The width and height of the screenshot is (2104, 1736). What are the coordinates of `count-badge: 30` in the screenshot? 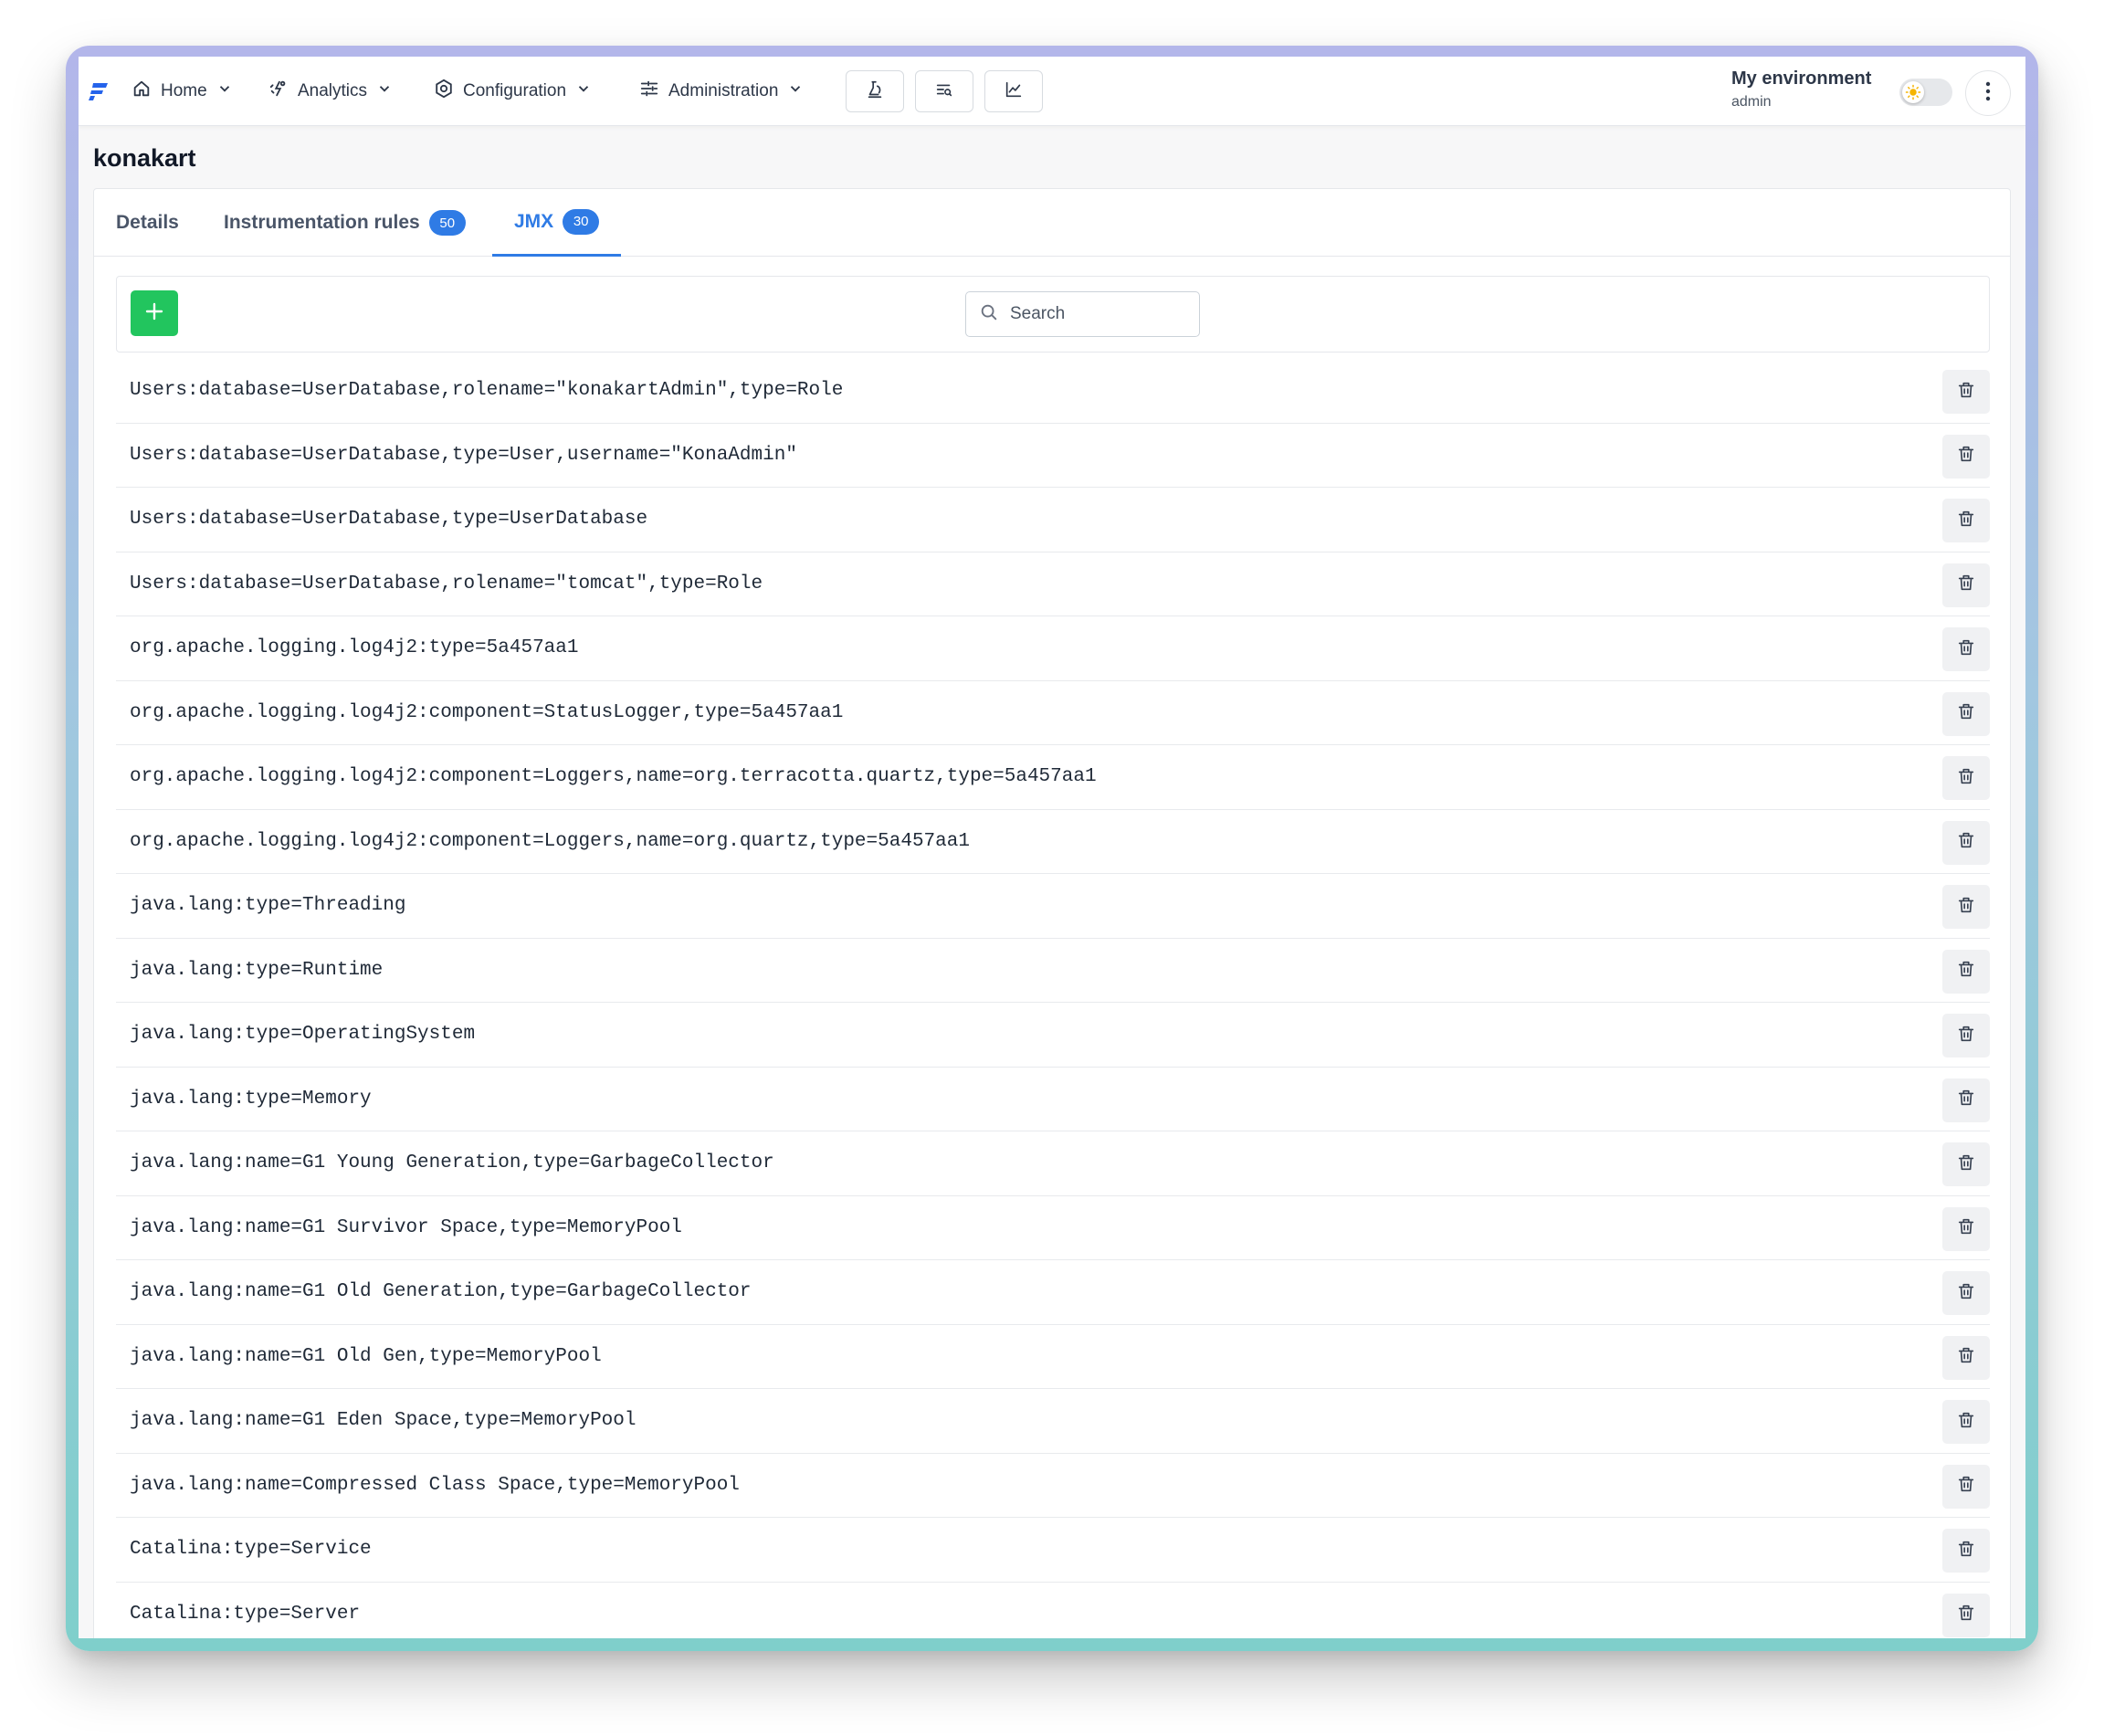 It's located at (581, 221).